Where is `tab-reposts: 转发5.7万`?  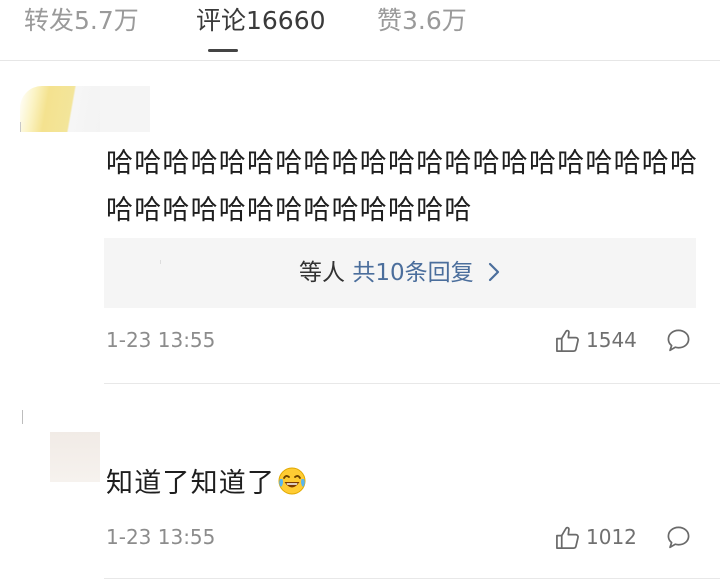 tab-reposts: 转发5.7万 is located at coordinates (81, 21).